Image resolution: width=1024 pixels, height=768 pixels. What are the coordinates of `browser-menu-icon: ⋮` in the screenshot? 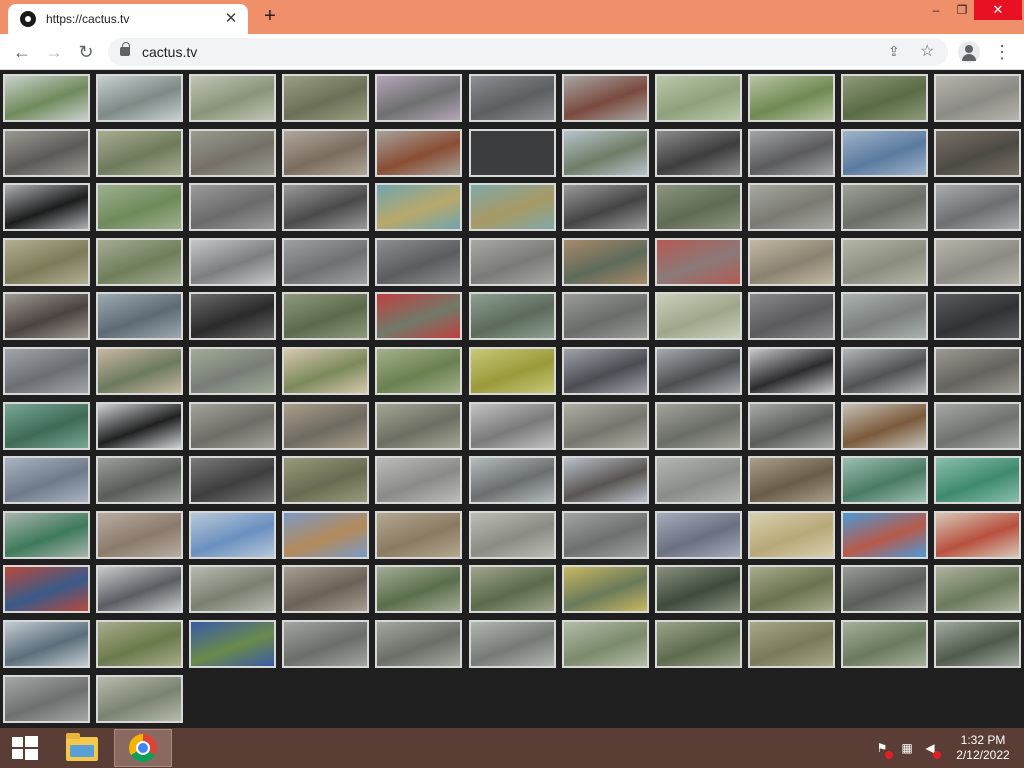 It's located at (1002, 52).